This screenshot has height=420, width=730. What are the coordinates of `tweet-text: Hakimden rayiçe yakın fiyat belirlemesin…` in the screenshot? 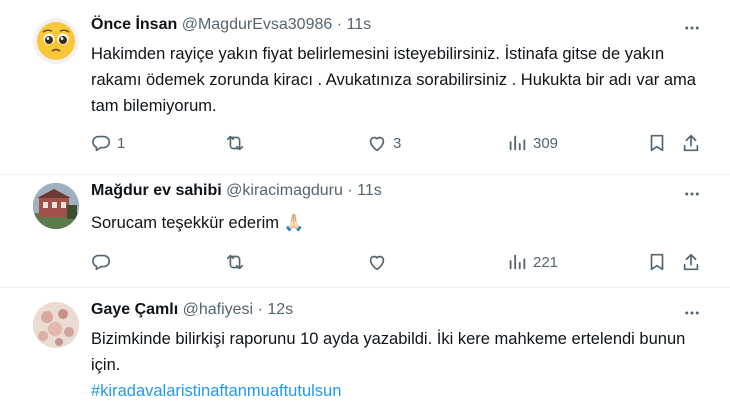 It's located at (393, 80).